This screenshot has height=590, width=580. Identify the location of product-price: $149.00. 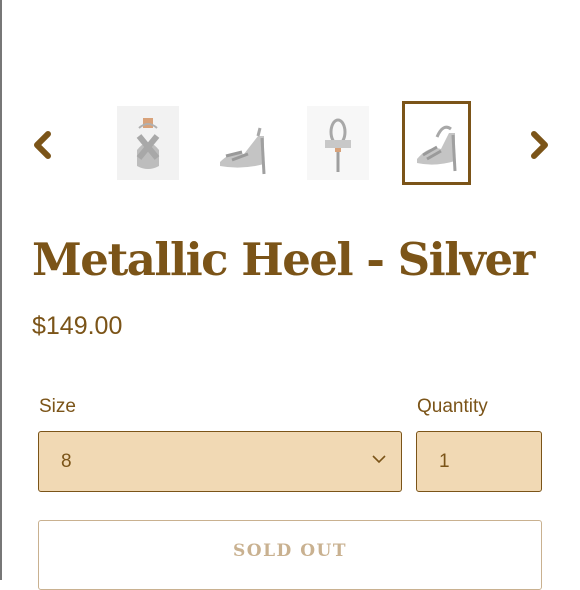
(77, 326).